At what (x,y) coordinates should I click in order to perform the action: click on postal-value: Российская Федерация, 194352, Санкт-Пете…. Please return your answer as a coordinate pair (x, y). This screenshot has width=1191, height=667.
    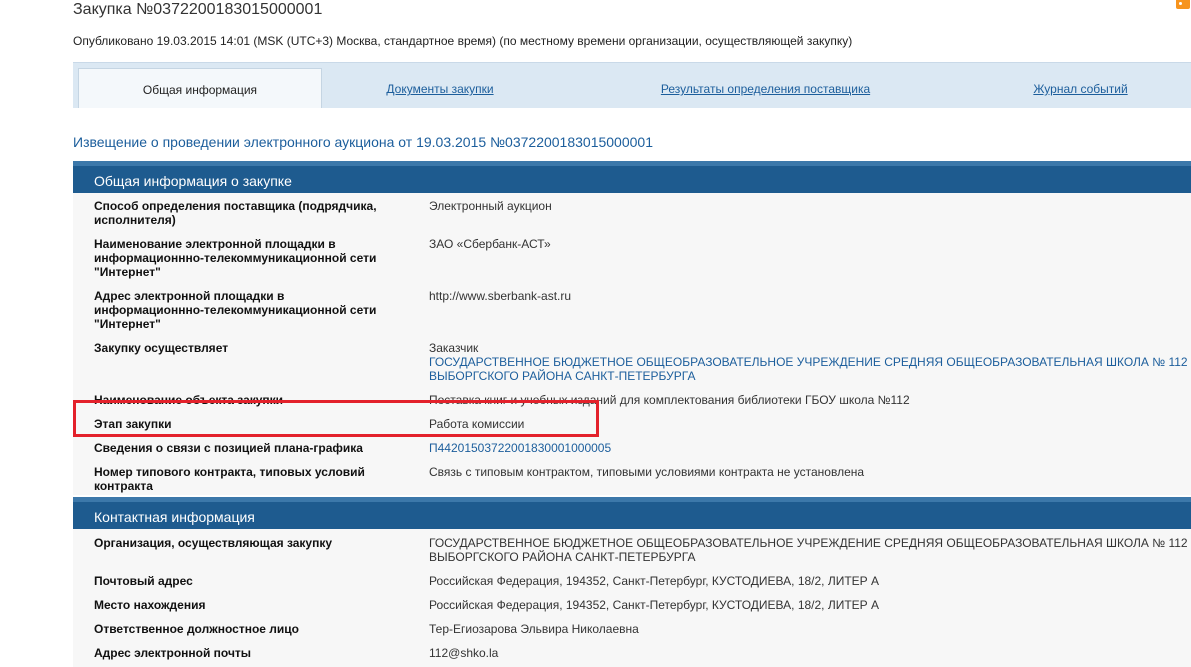
    Looking at the image, I should click on (654, 581).